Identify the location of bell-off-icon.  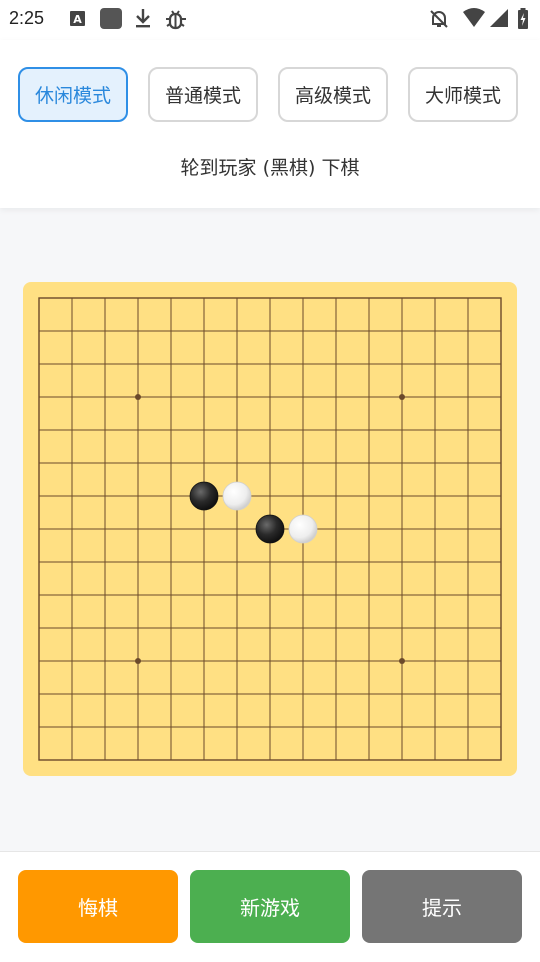
(439, 21).